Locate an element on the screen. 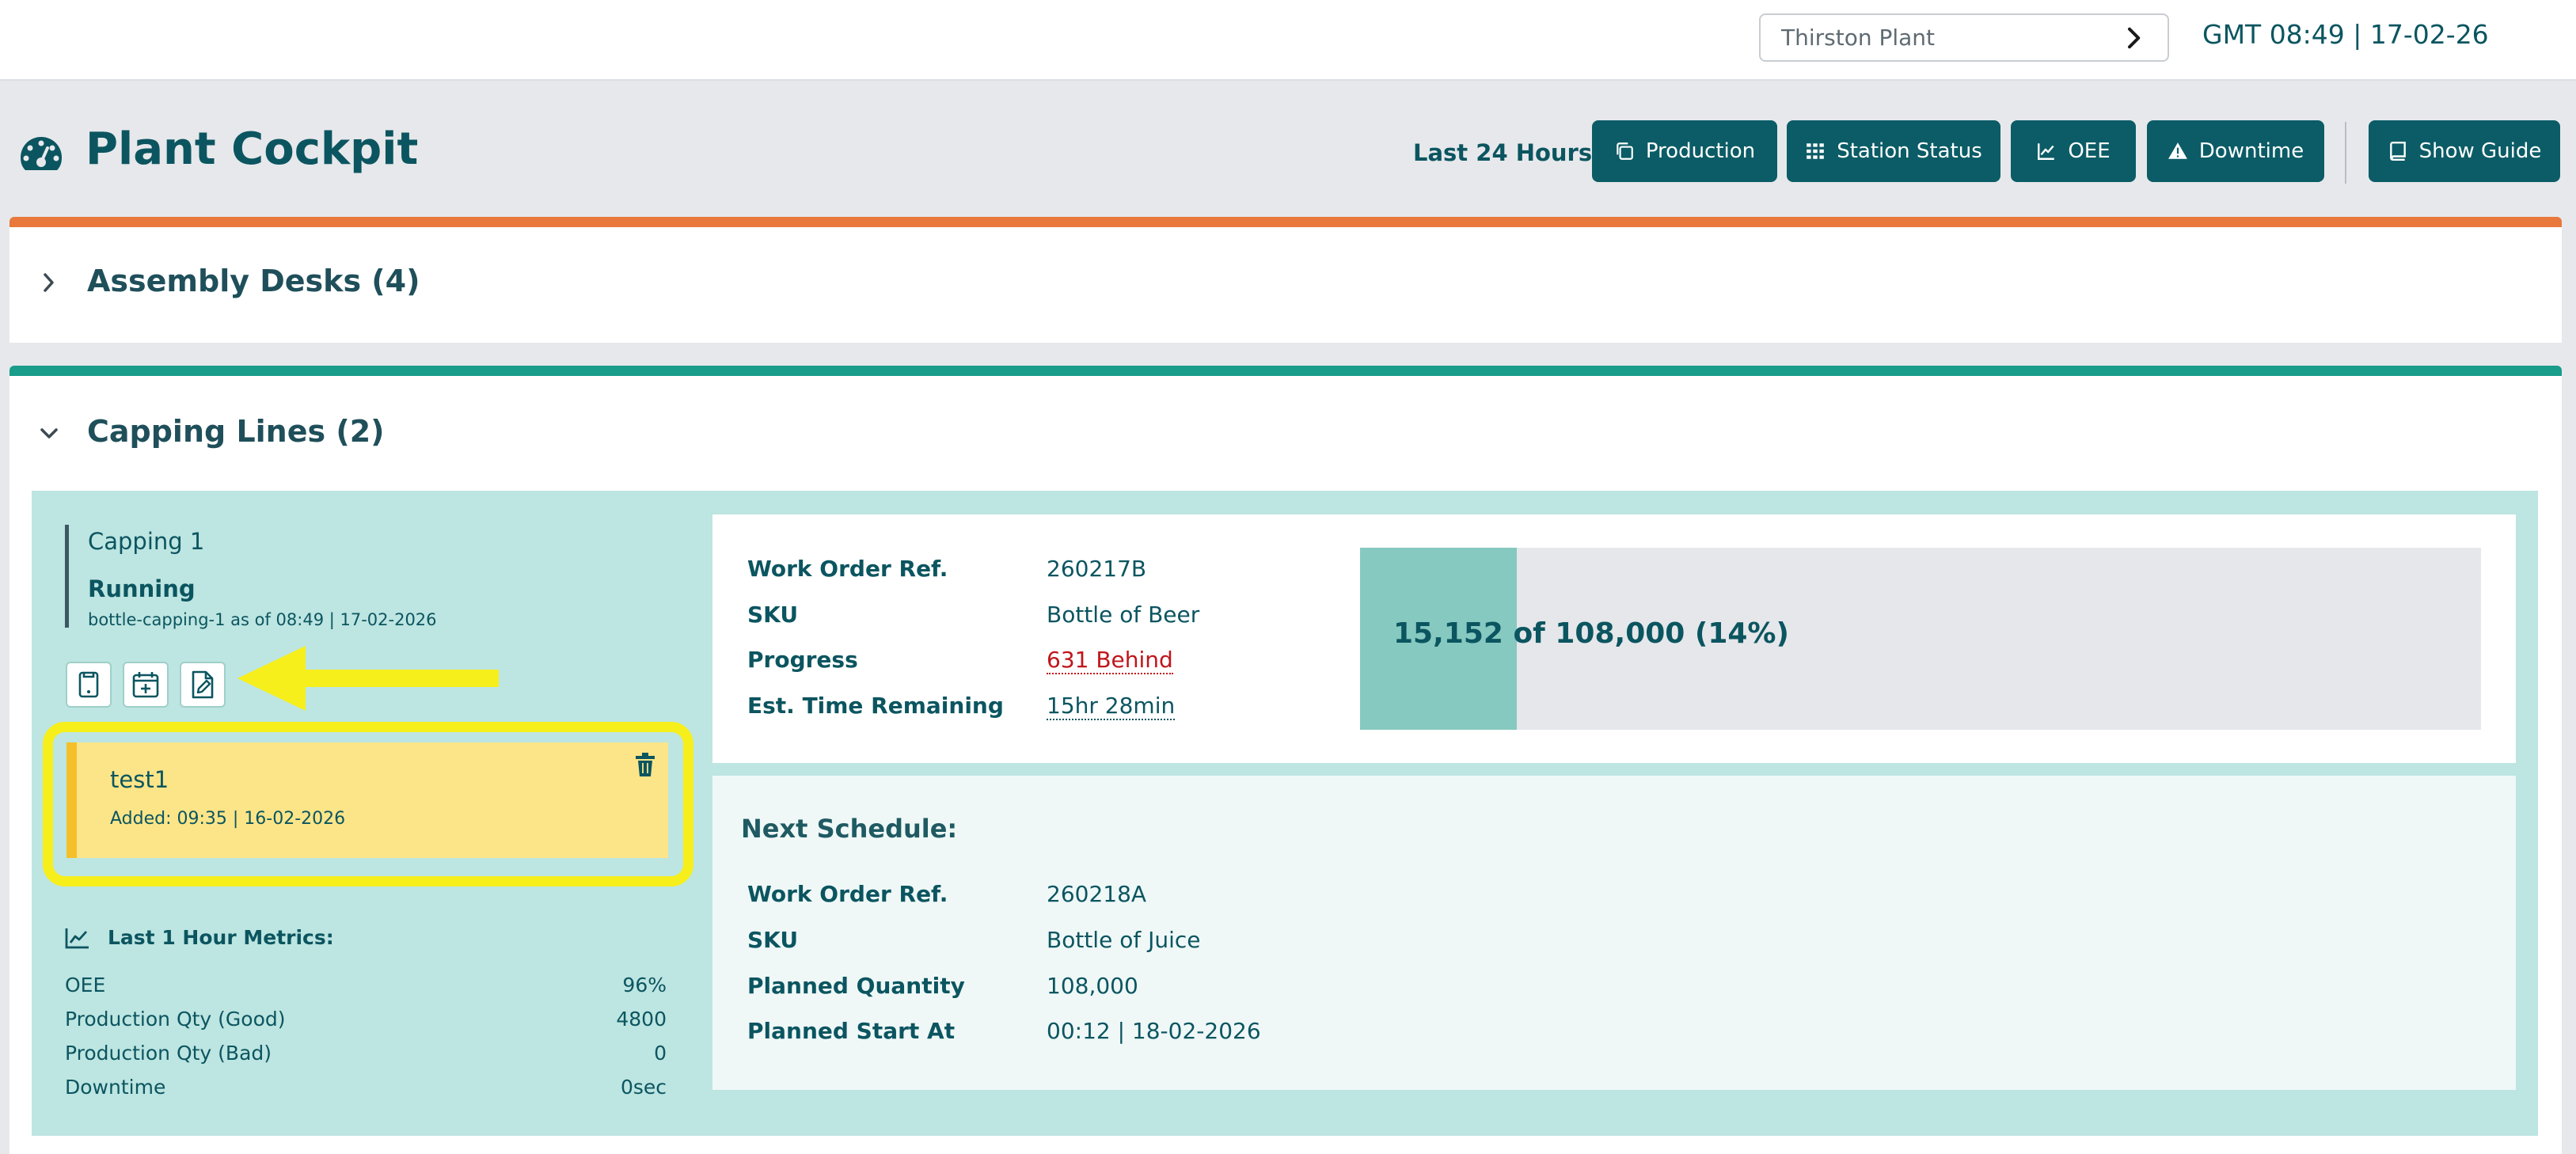 The height and width of the screenshot is (1154, 2576). metric-row: Production Qty (Bad) 0 is located at coordinates (366, 1057).